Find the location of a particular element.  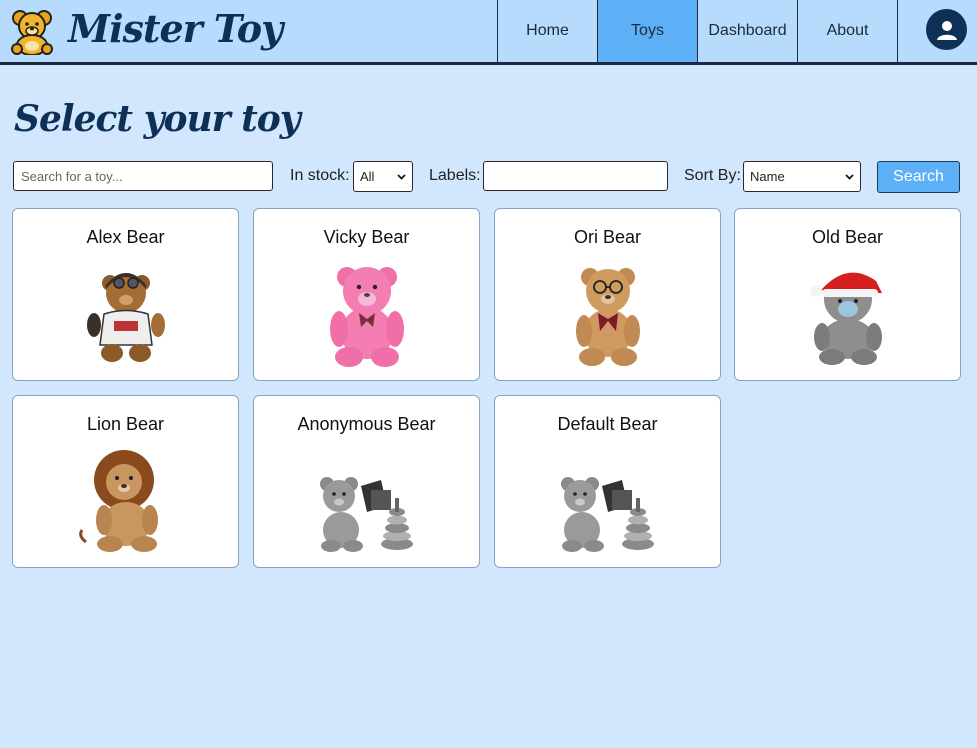

sort-by-value: Name is located at coordinates (767, 176).